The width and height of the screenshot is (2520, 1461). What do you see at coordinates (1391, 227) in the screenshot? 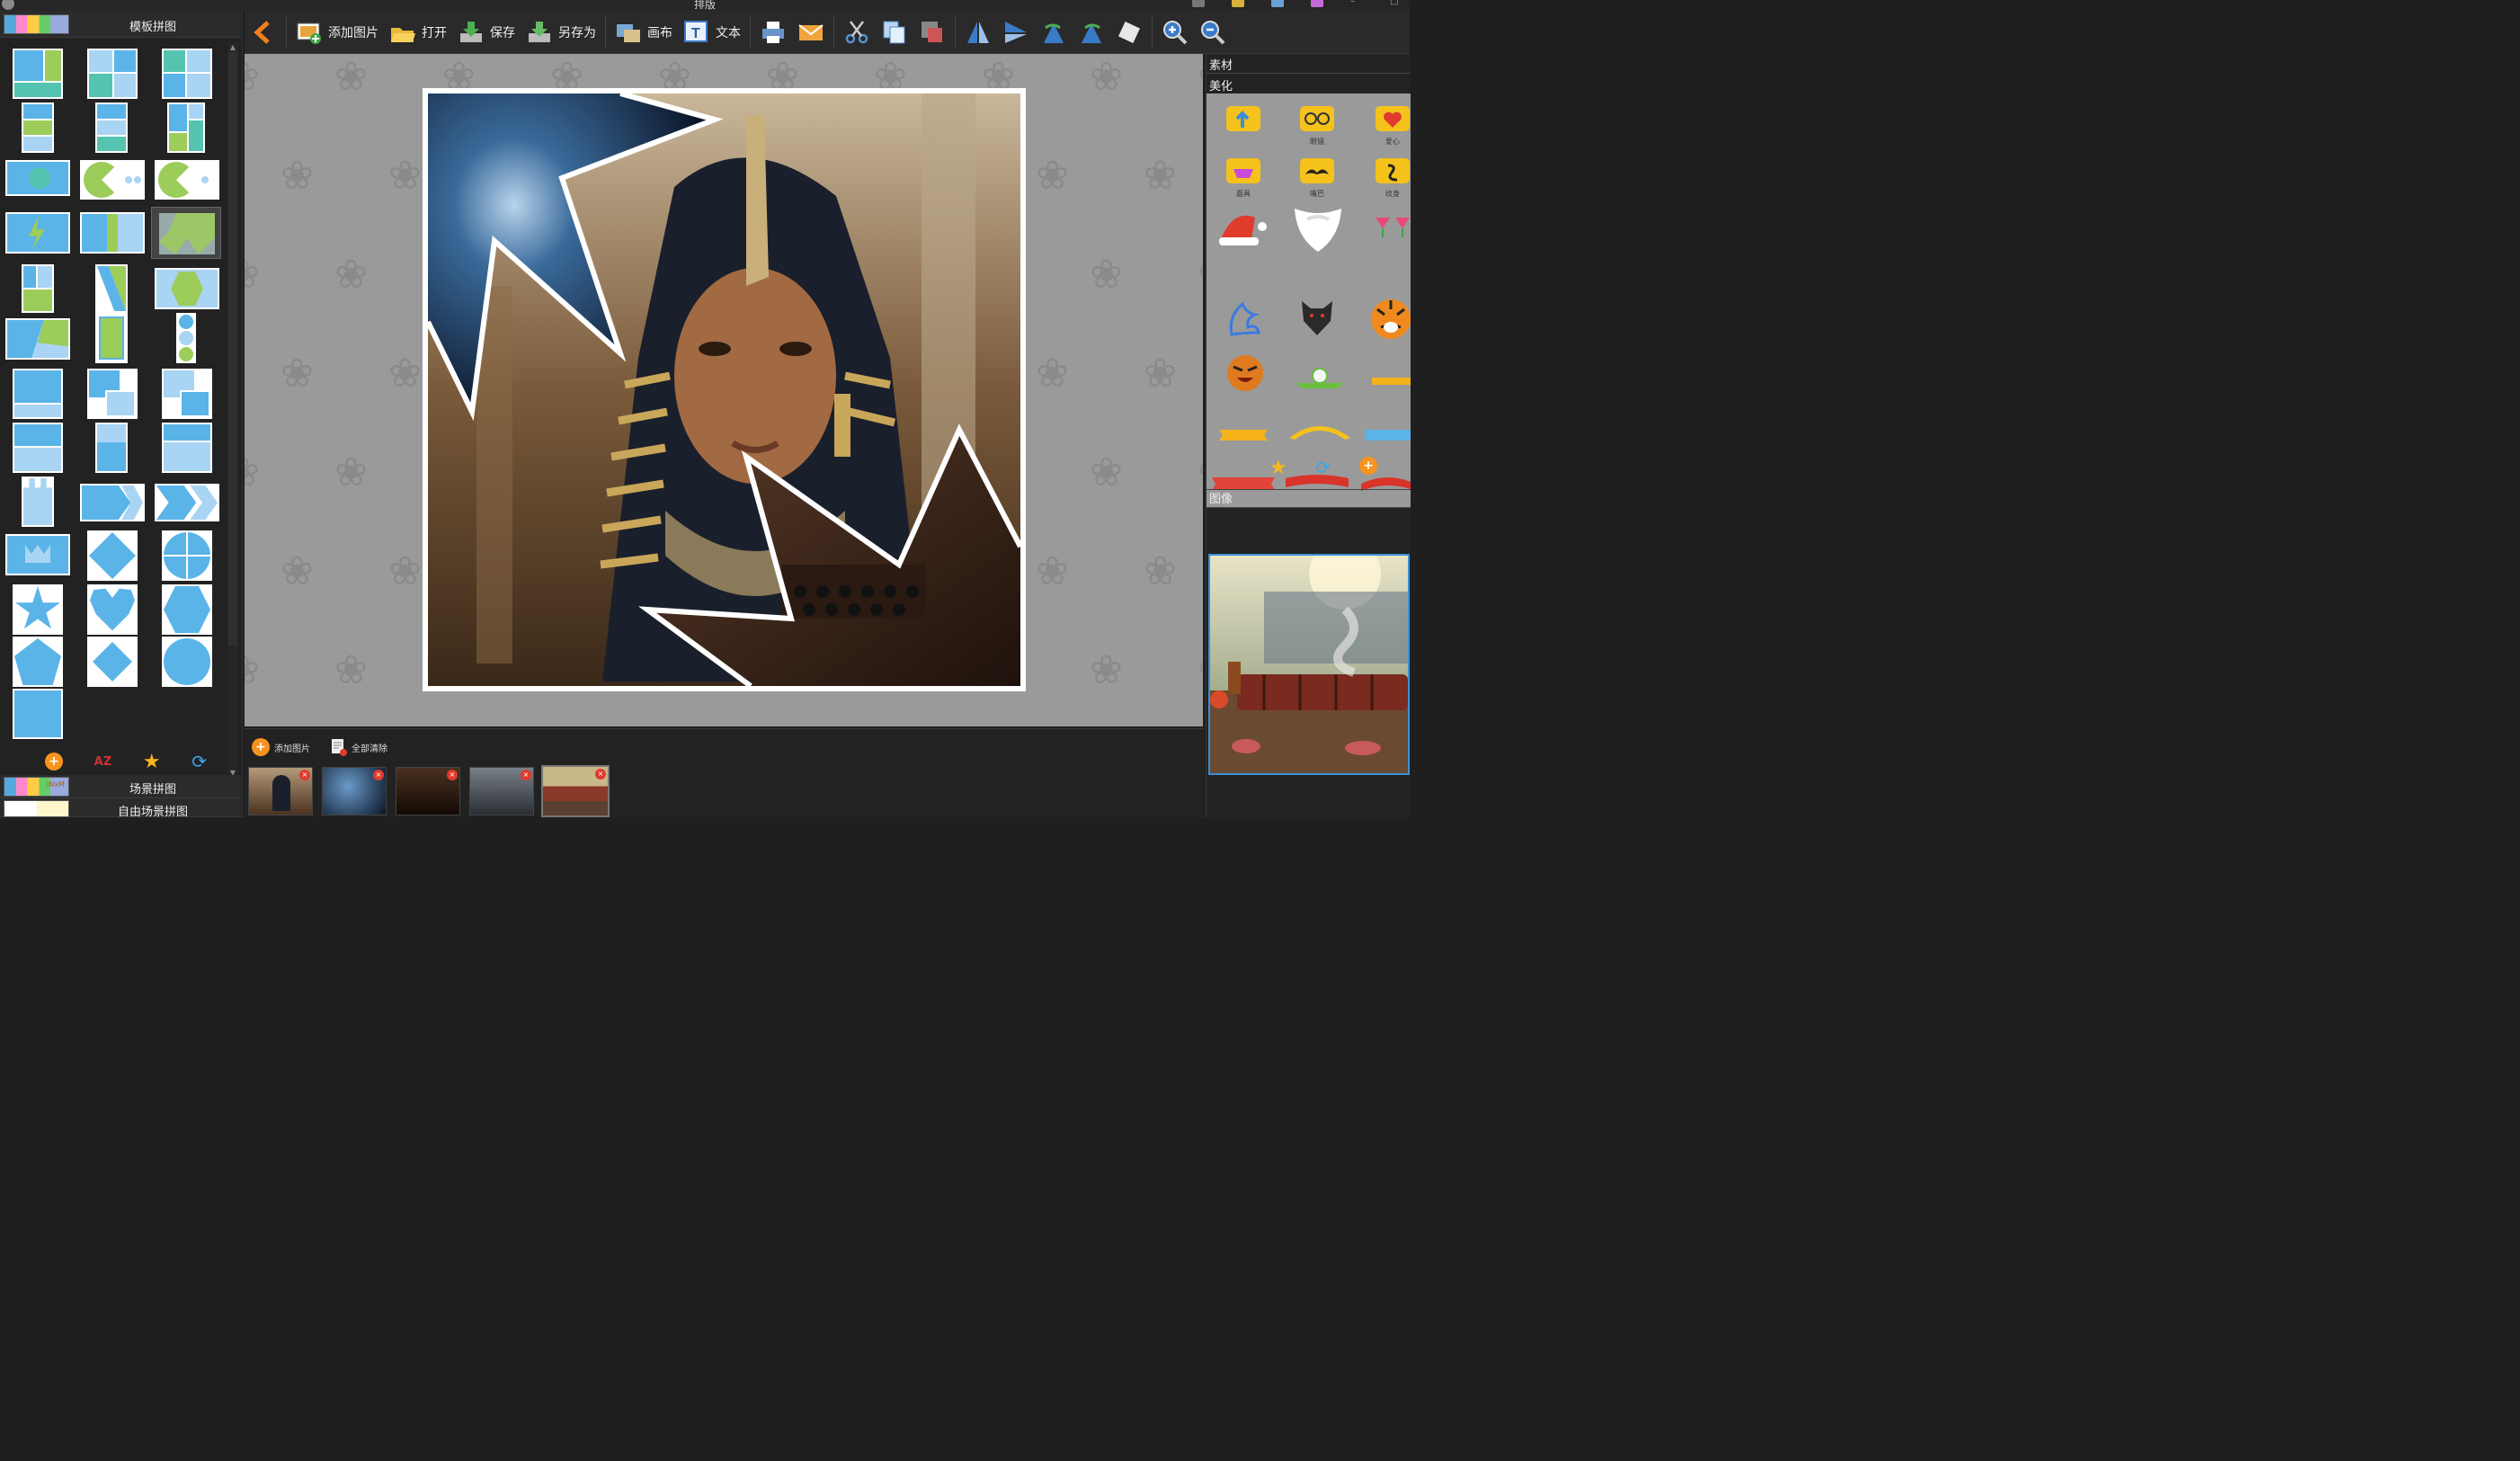
I see `sticker-glasses-pink` at bounding box center [1391, 227].